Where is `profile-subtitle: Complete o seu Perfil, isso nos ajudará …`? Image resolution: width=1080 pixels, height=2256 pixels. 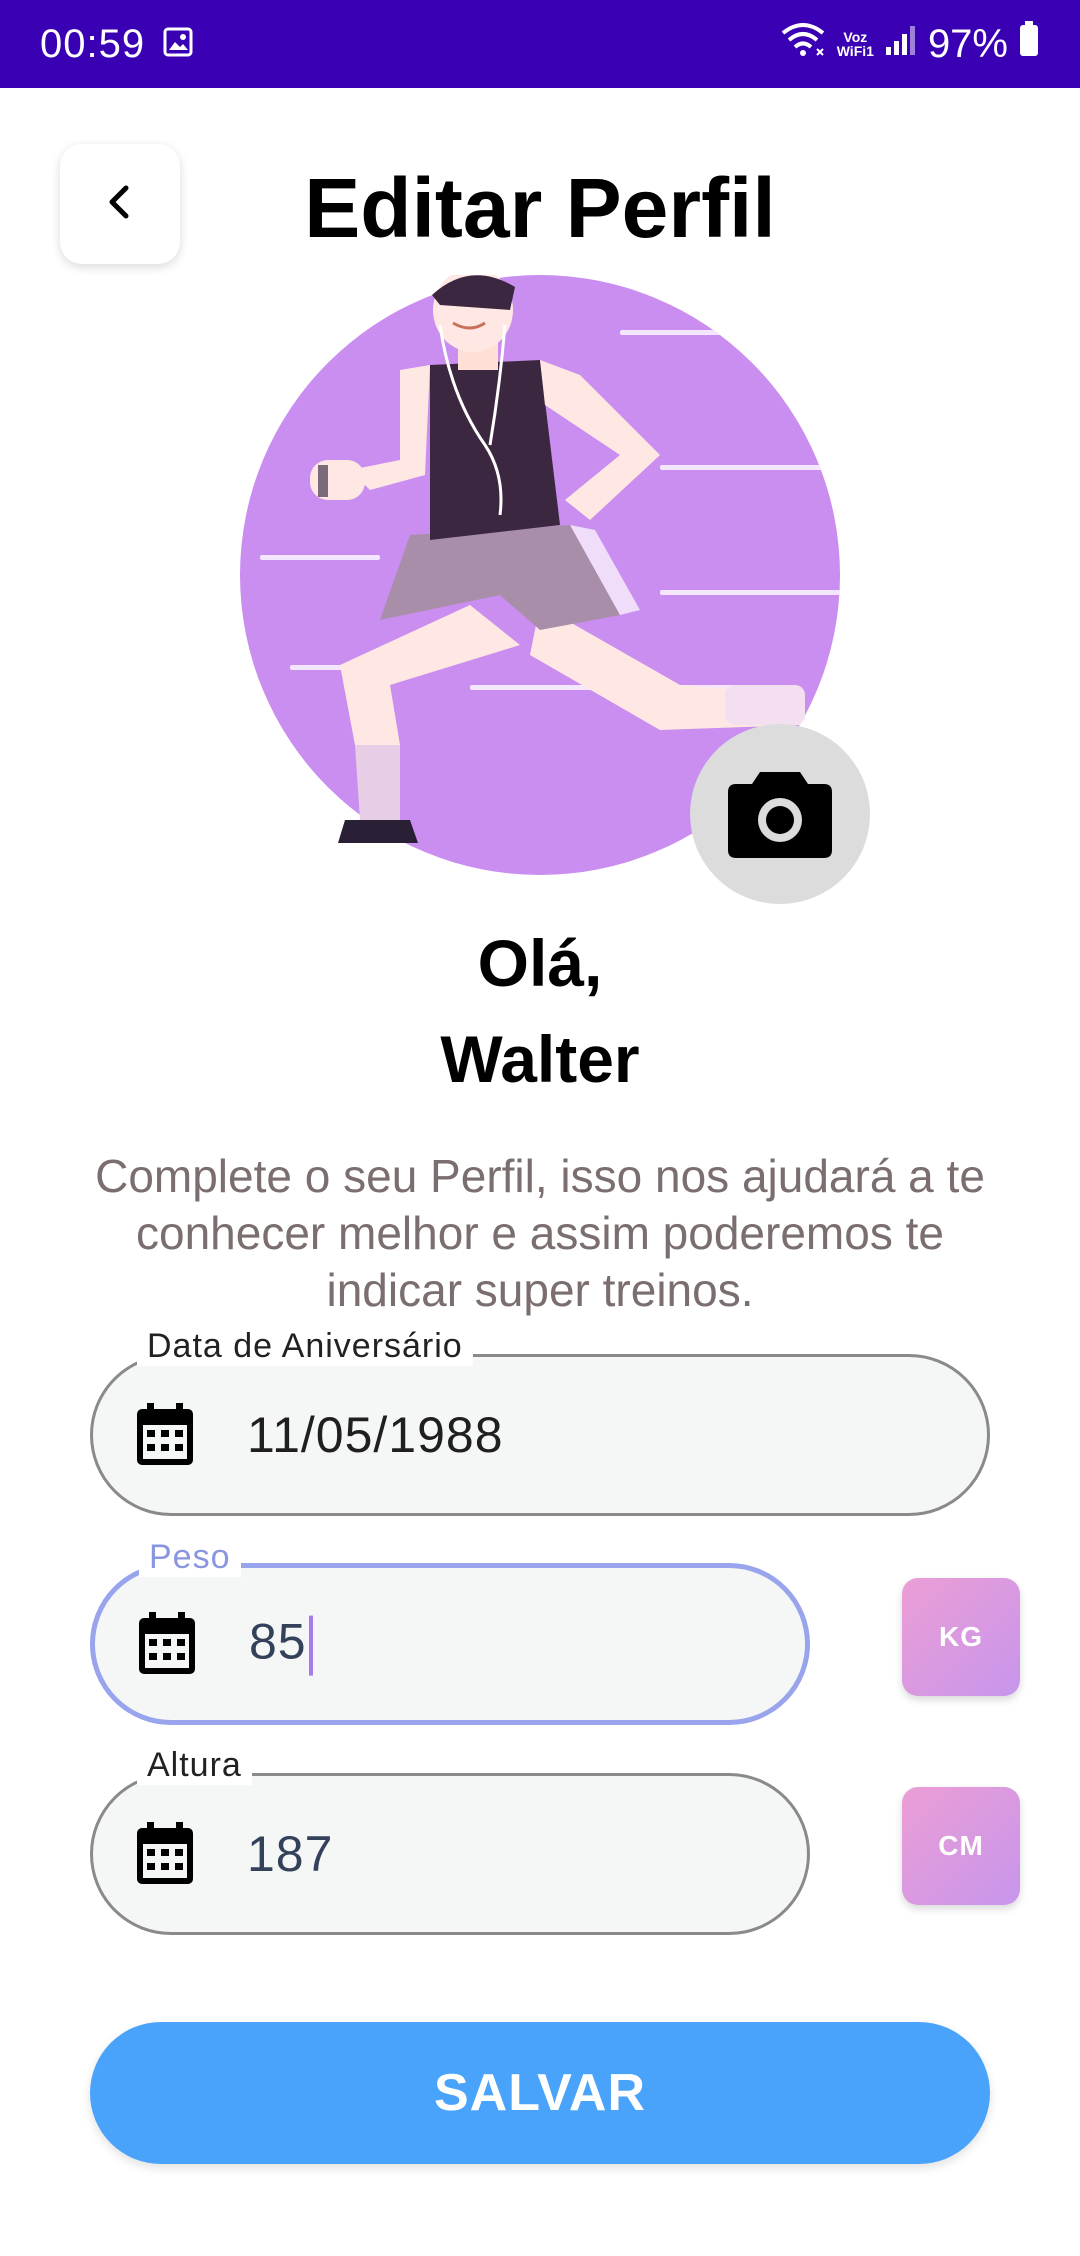
profile-subtitle: Complete o seu Perfil, isso nos ajudará … is located at coordinates (540, 1233).